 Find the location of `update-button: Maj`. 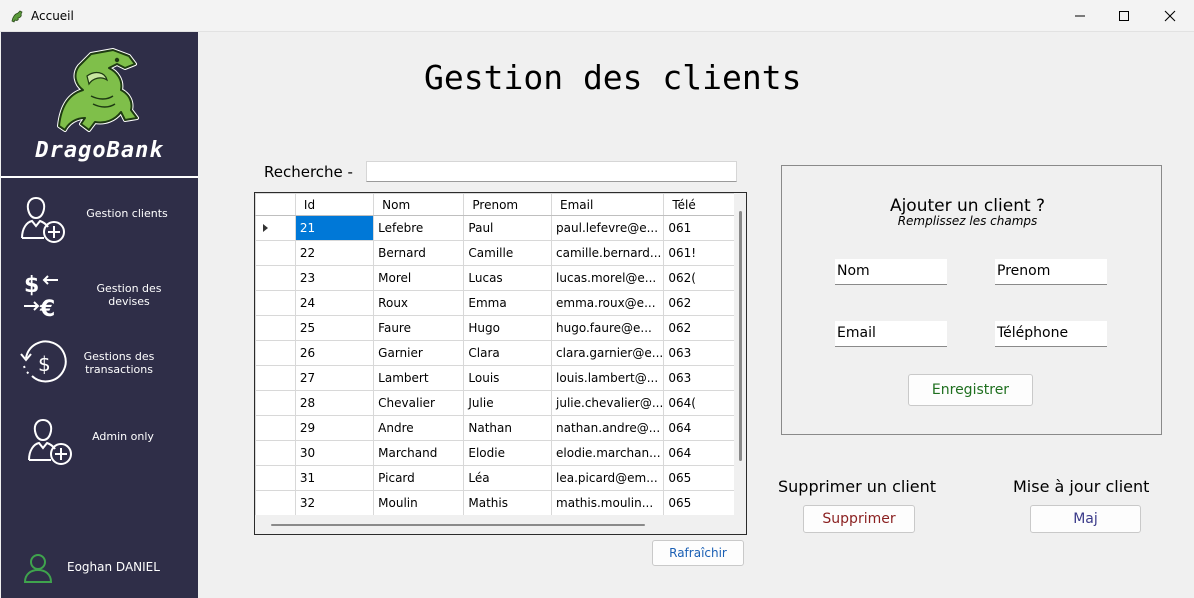

update-button: Maj is located at coordinates (1085, 519).